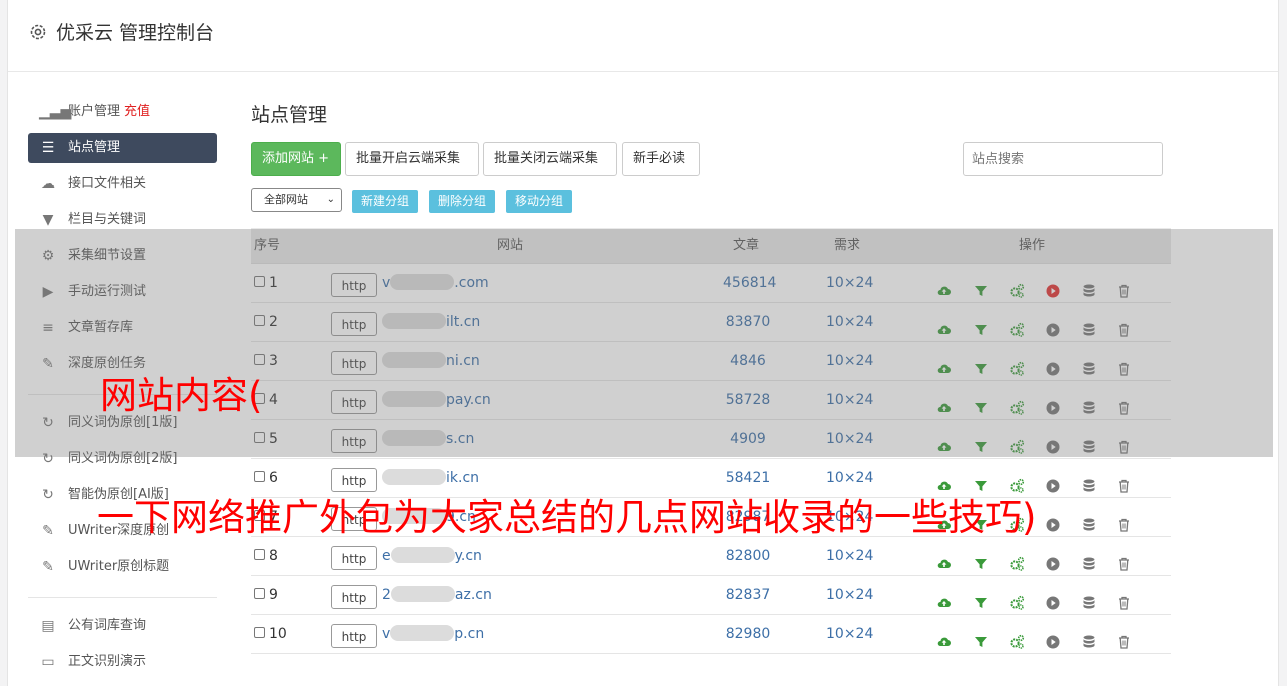 This screenshot has width=1287, height=686. What do you see at coordinates (135, 33) in the screenshot?
I see `app-title: 优采云 管理控制台` at bounding box center [135, 33].